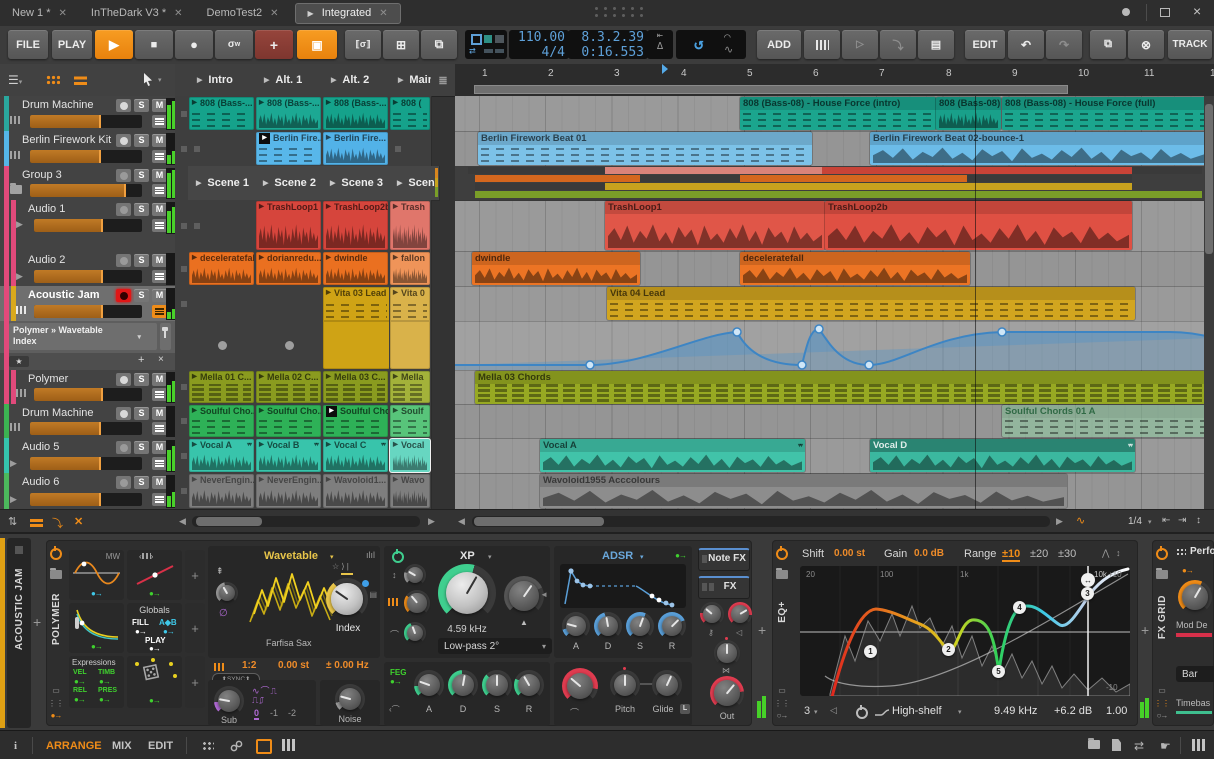 Image resolution: width=1214 pixels, height=759 pixels. I want to click on spread-knob, so click(727, 651).